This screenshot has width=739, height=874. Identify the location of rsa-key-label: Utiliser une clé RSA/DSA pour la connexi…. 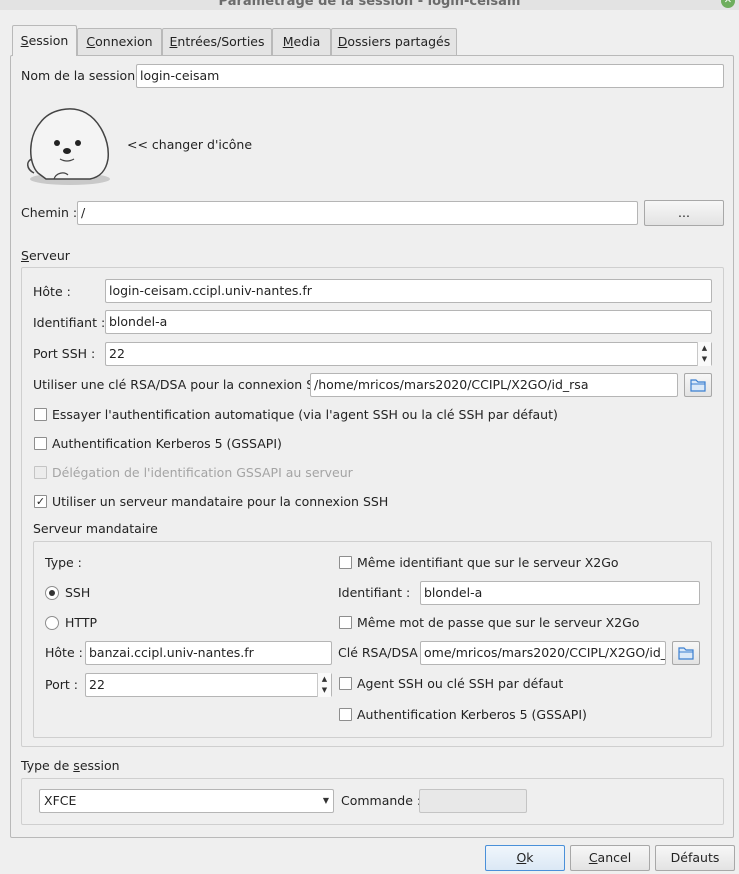
(186, 384).